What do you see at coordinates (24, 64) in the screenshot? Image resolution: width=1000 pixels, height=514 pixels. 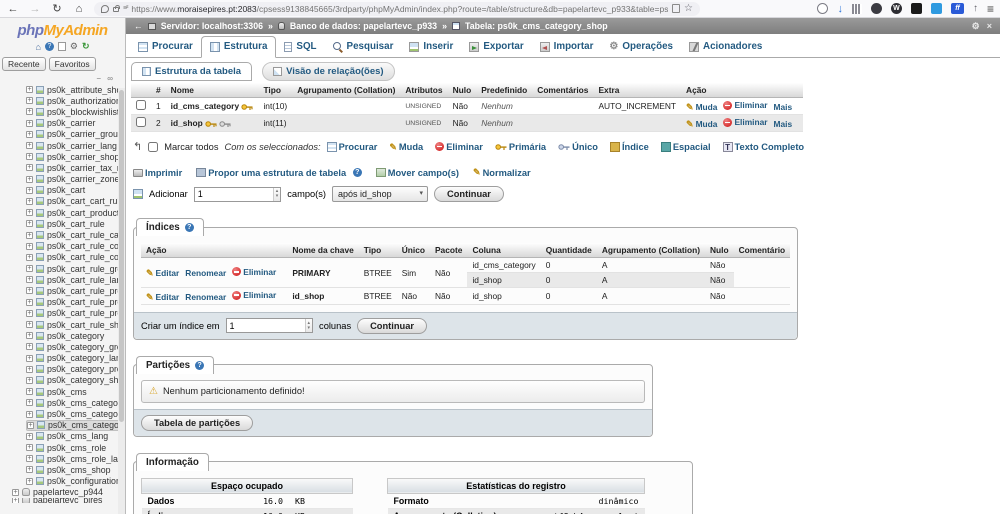 I see `recent-tables-button: Recente` at bounding box center [24, 64].